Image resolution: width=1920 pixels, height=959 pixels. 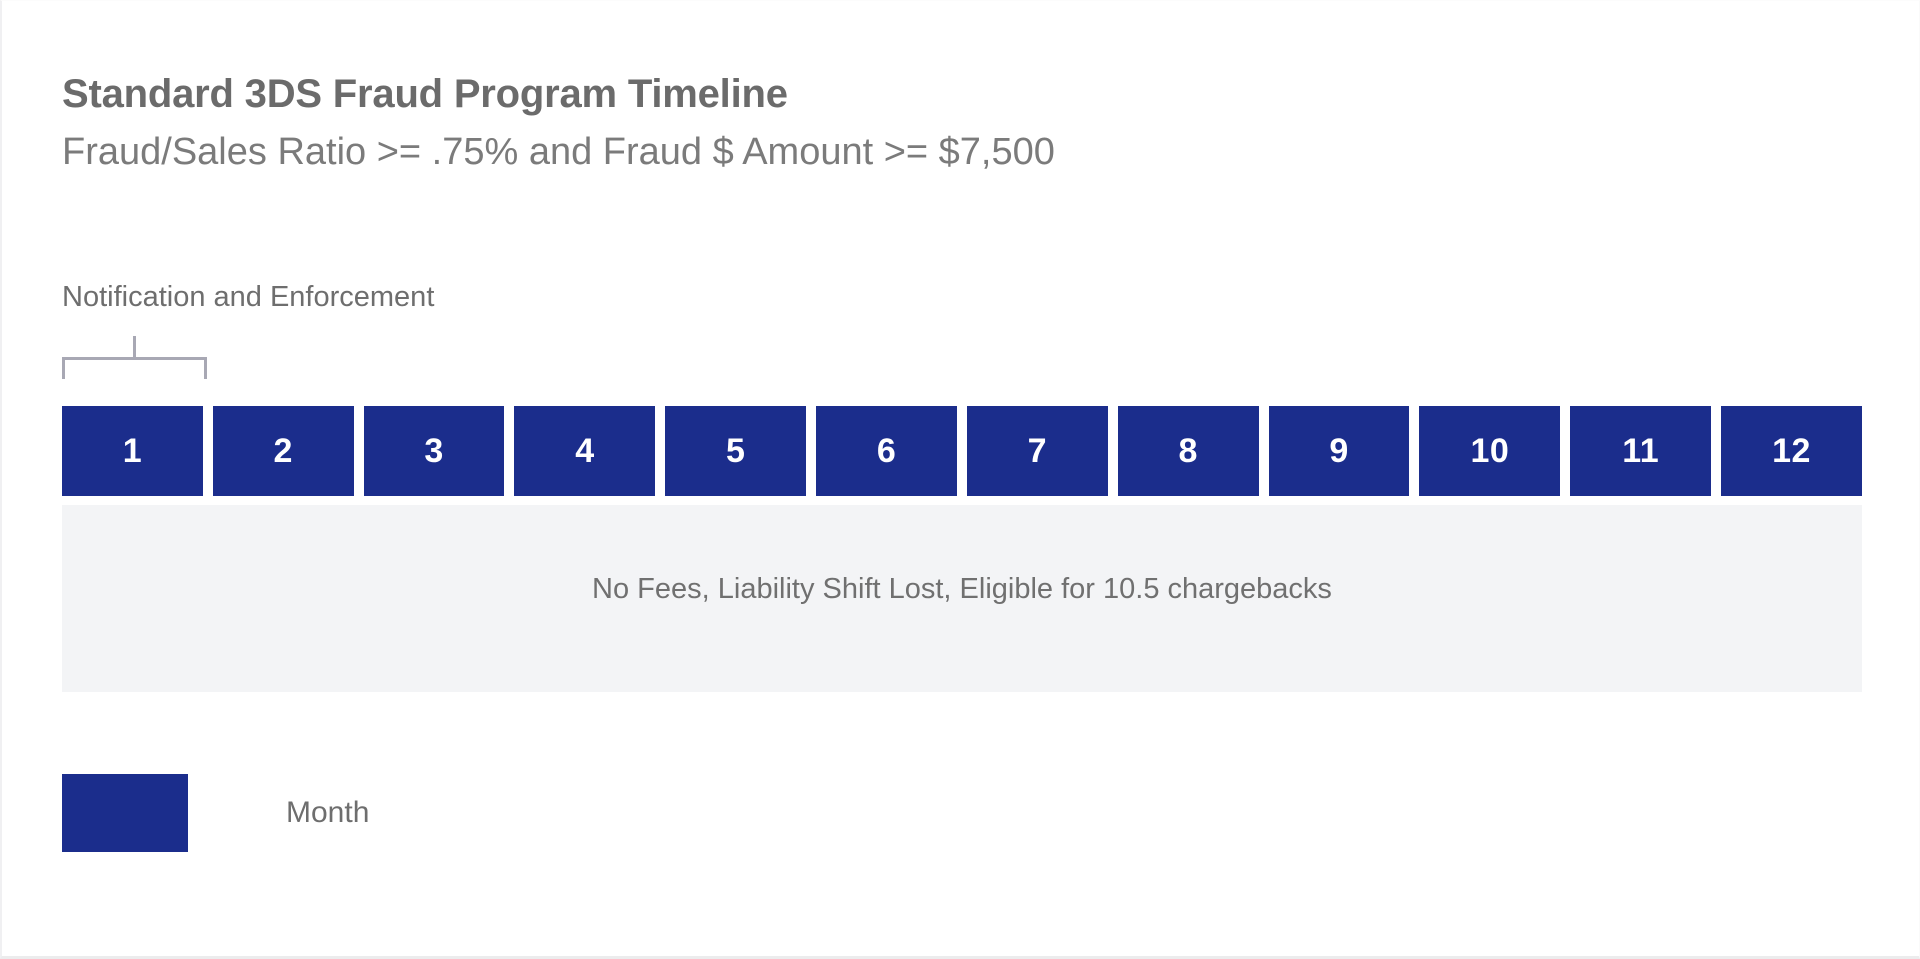 I want to click on legend-swatch-month, so click(x=125, y=813).